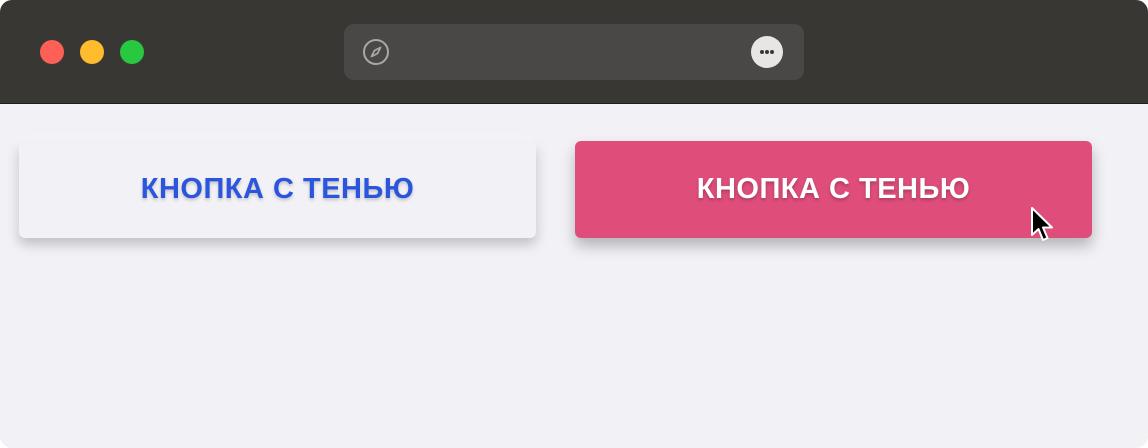  I want to click on address-bar, so click(574, 52).